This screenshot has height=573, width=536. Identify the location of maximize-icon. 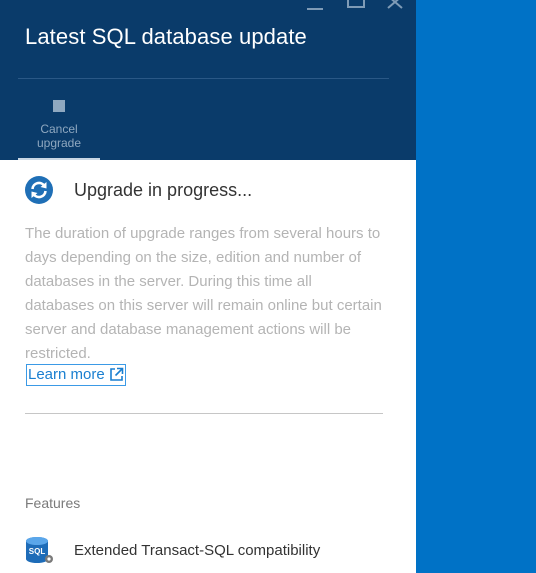
(355, 8).